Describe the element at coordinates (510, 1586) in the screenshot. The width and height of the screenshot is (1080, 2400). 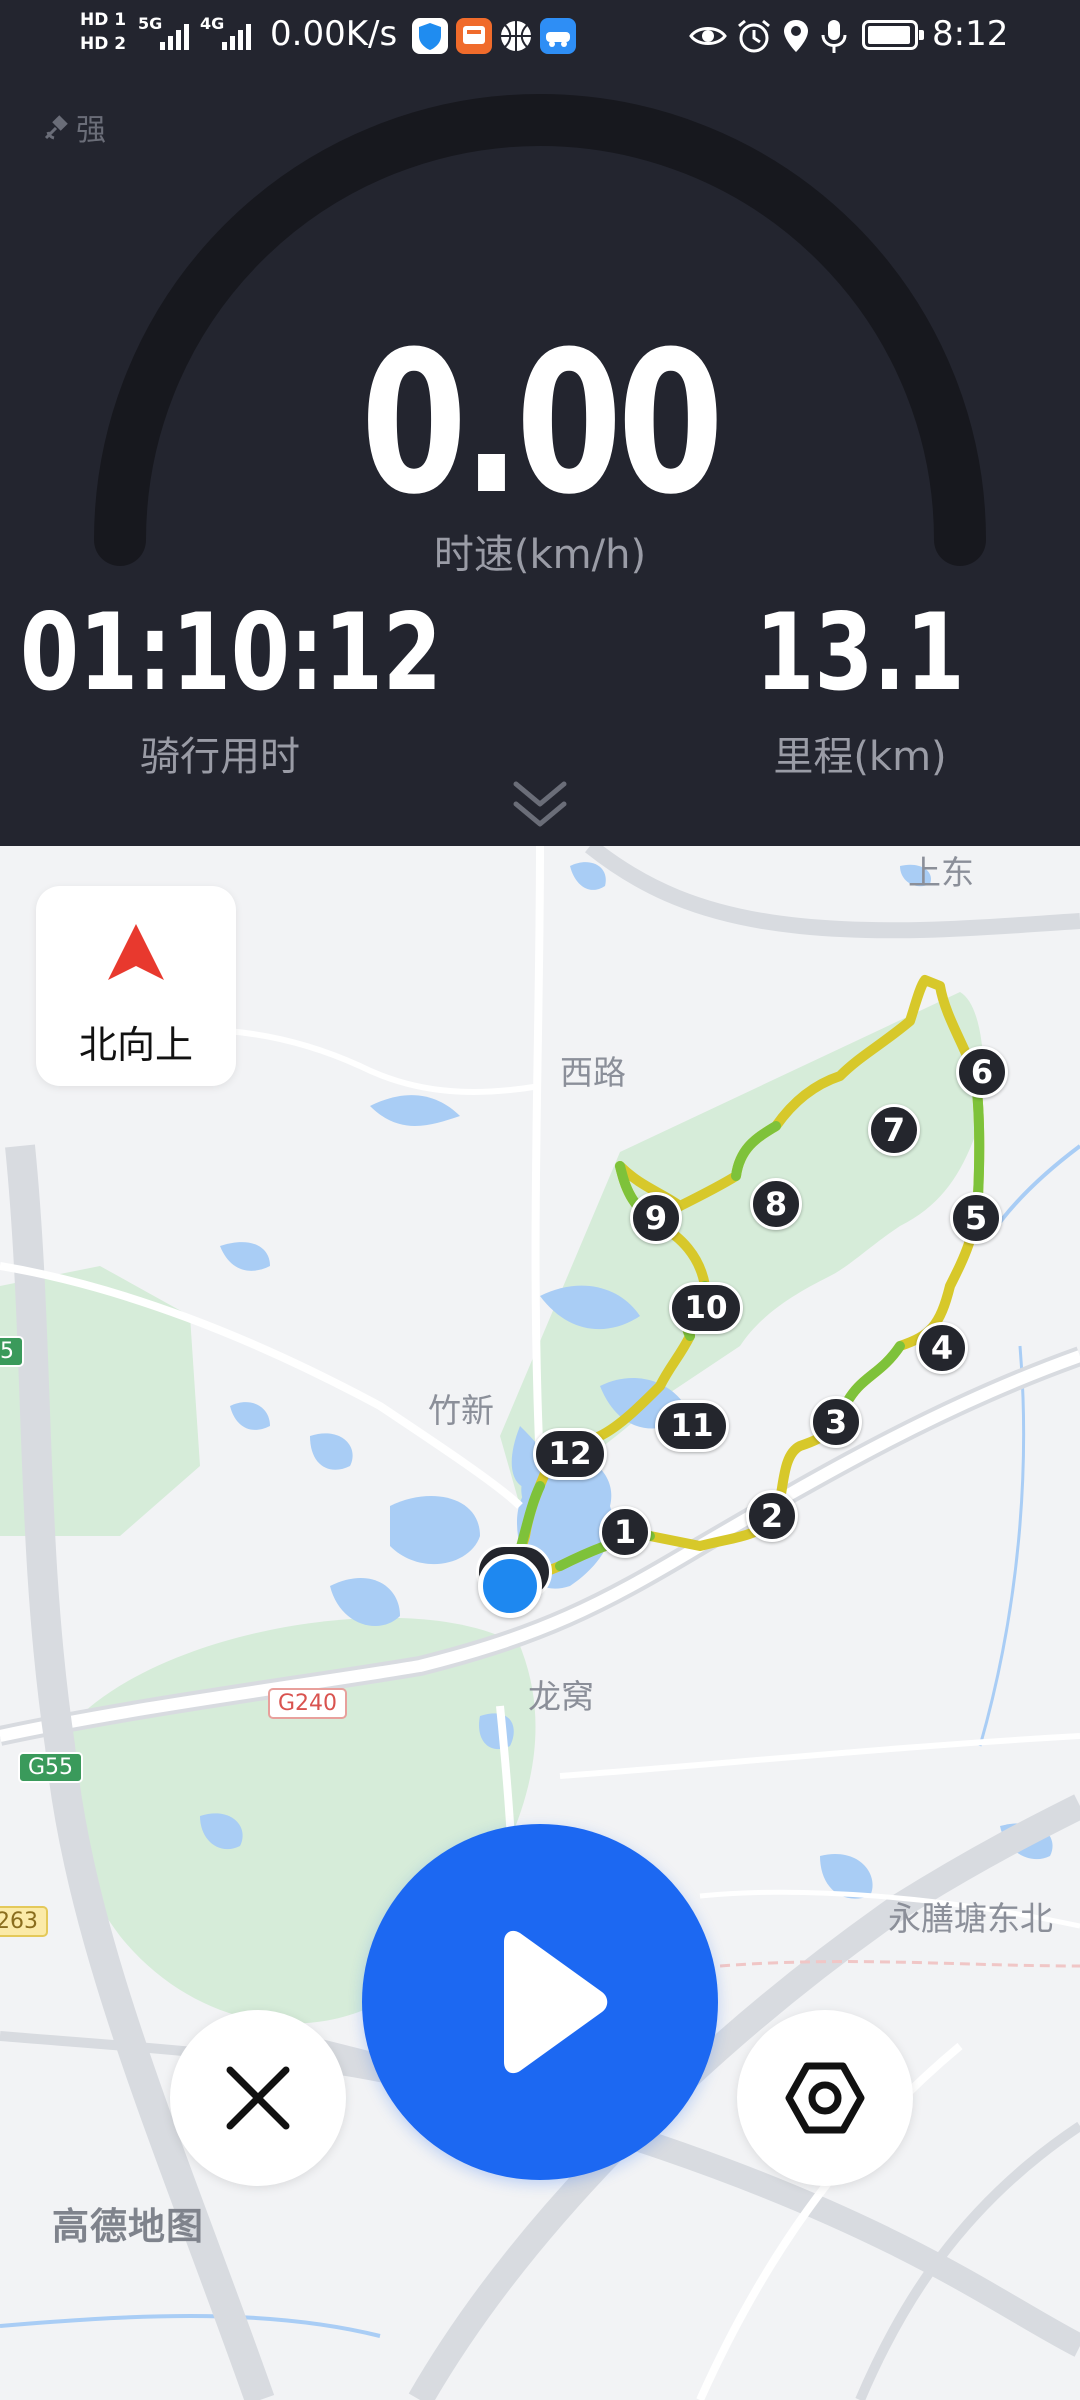
I see `current-location-dot` at that location.